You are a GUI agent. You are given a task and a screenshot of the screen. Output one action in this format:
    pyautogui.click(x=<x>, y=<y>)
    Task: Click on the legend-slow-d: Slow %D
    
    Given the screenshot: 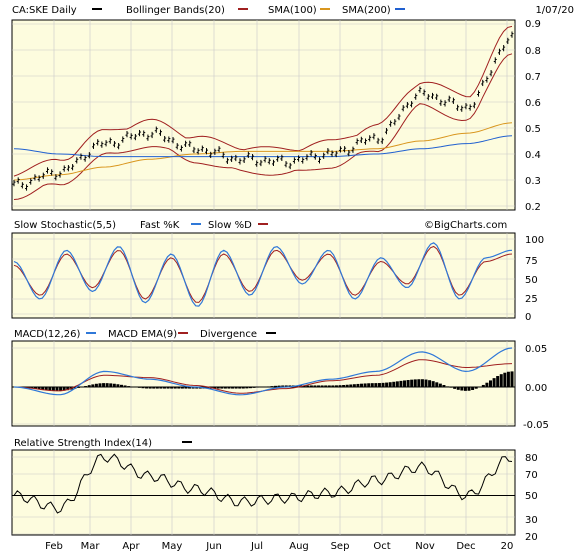 What is the action you would take?
    pyautogui.click(x=230, y=225)
    